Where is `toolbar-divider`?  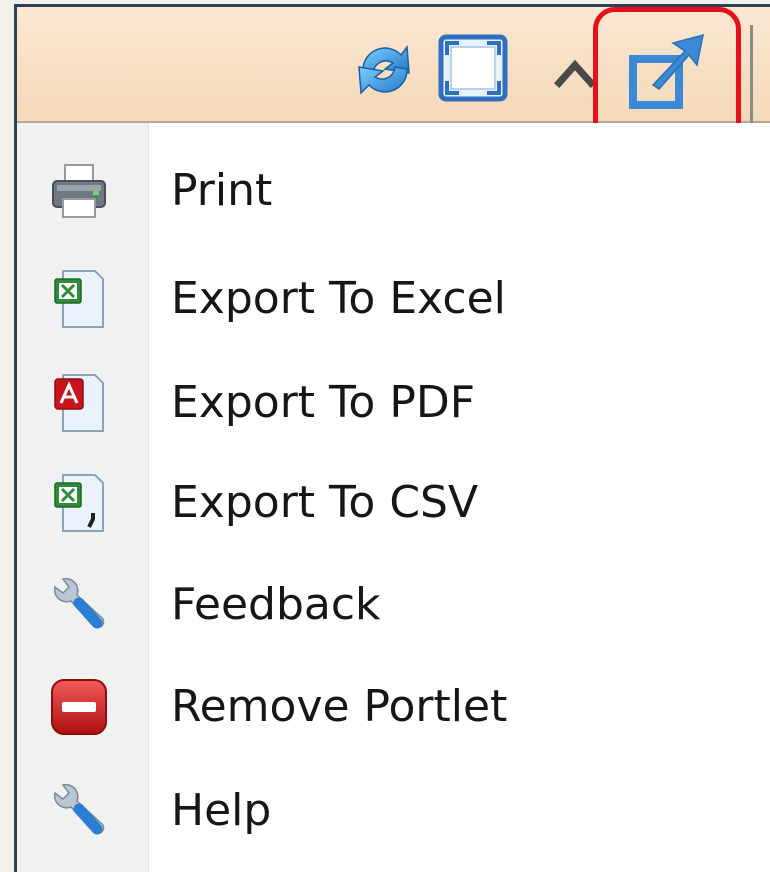
toolbar-divider is located at coordinates (751, 74).